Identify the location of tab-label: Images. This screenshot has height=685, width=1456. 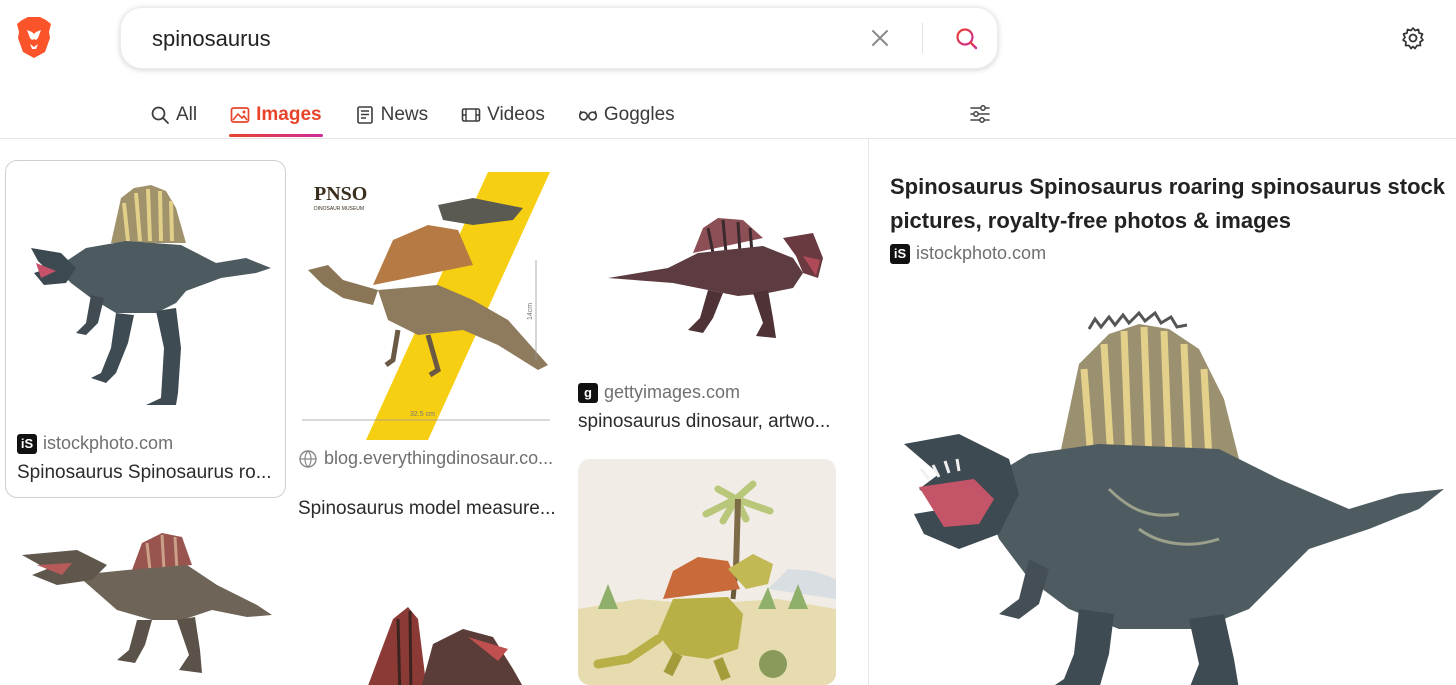
(289, 114).